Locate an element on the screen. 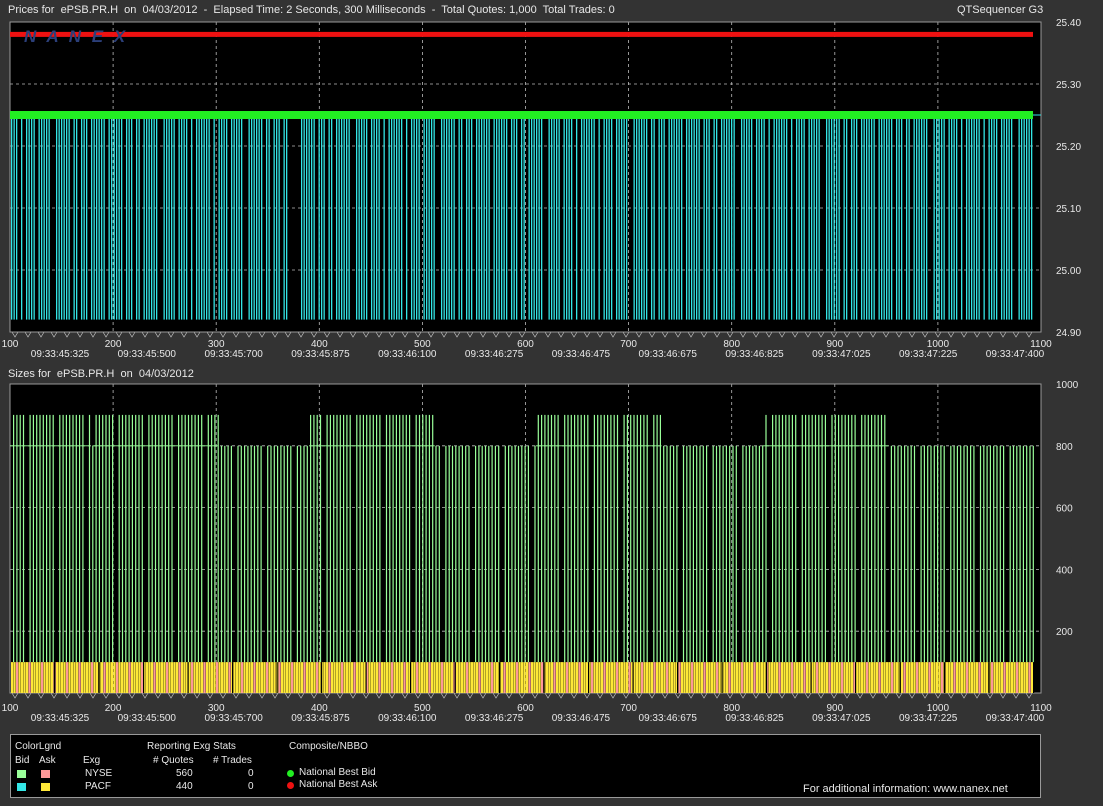  nbbo-title: Composite/NBBO is located at coordinates (328, 746).